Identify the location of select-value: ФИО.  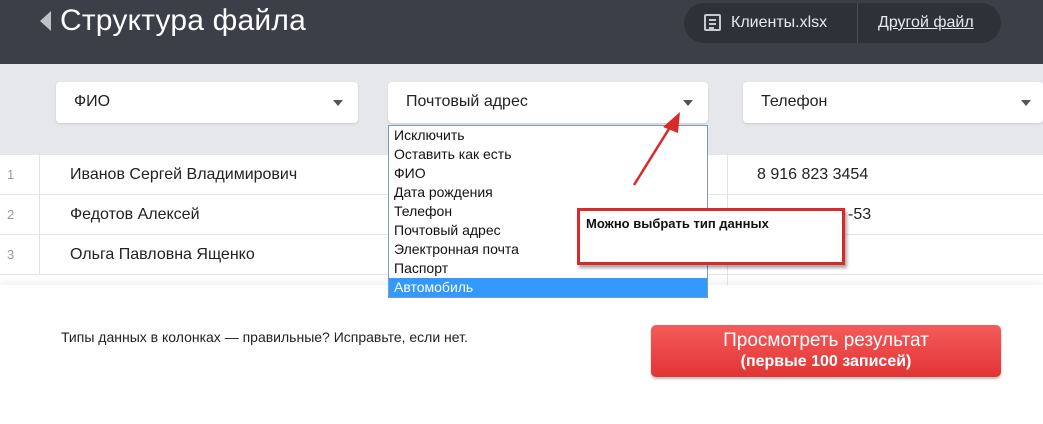
(92, 101).